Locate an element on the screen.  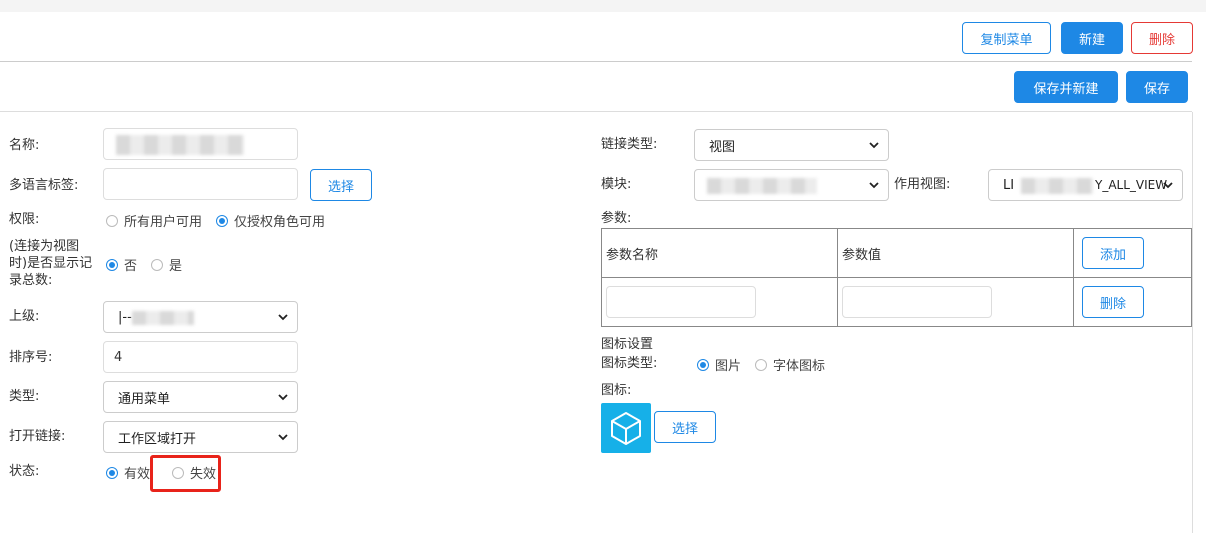
label-line: (连接为视图 is located at coordinates (44, 246).